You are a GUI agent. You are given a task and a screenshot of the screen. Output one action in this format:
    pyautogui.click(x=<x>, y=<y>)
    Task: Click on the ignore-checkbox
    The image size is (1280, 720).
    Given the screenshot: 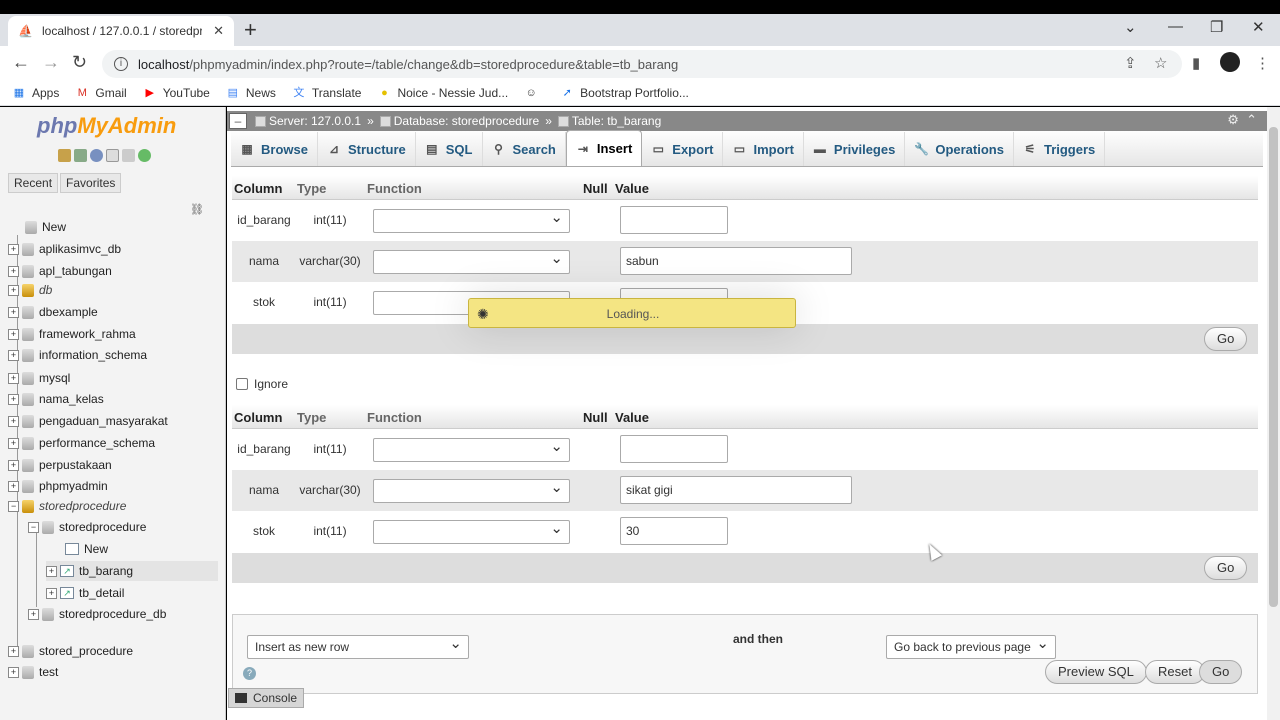 What is the action you would take?
    pyautogui.click(x=242, y=384)
    